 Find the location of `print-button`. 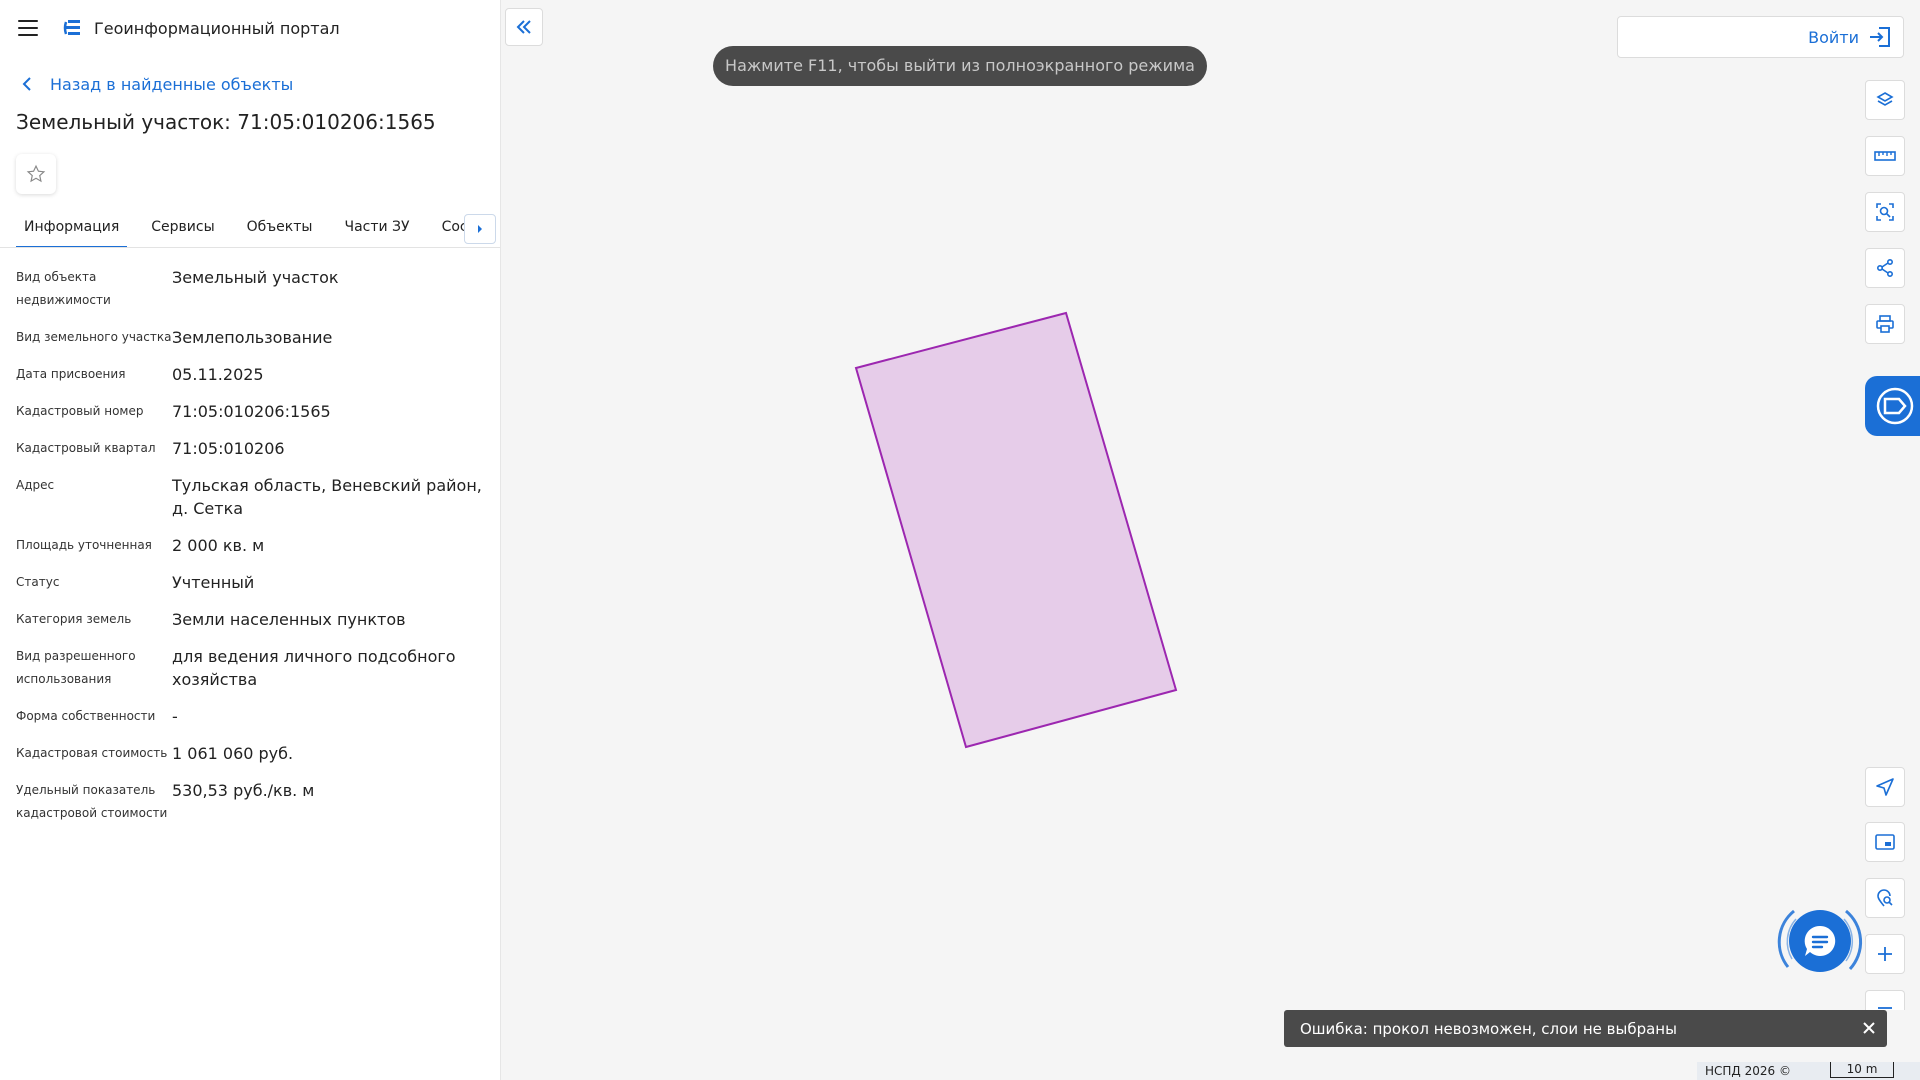

print-button is located at coordinates (1885, 324).